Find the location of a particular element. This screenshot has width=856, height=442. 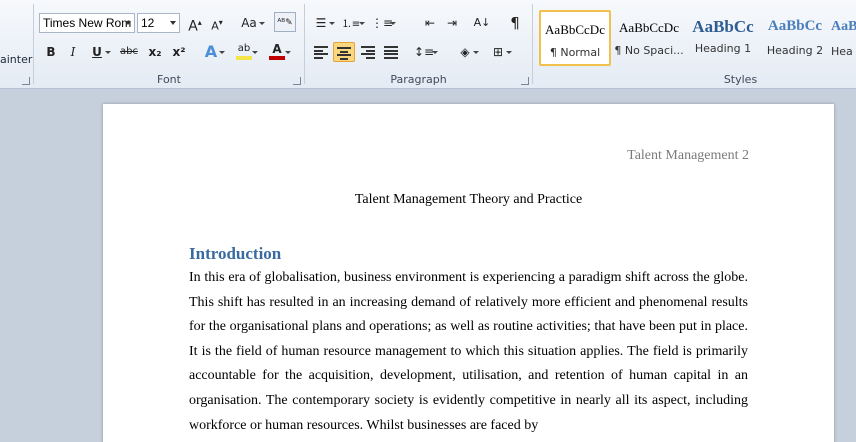

justify-button is located at coordinates (391, 52).